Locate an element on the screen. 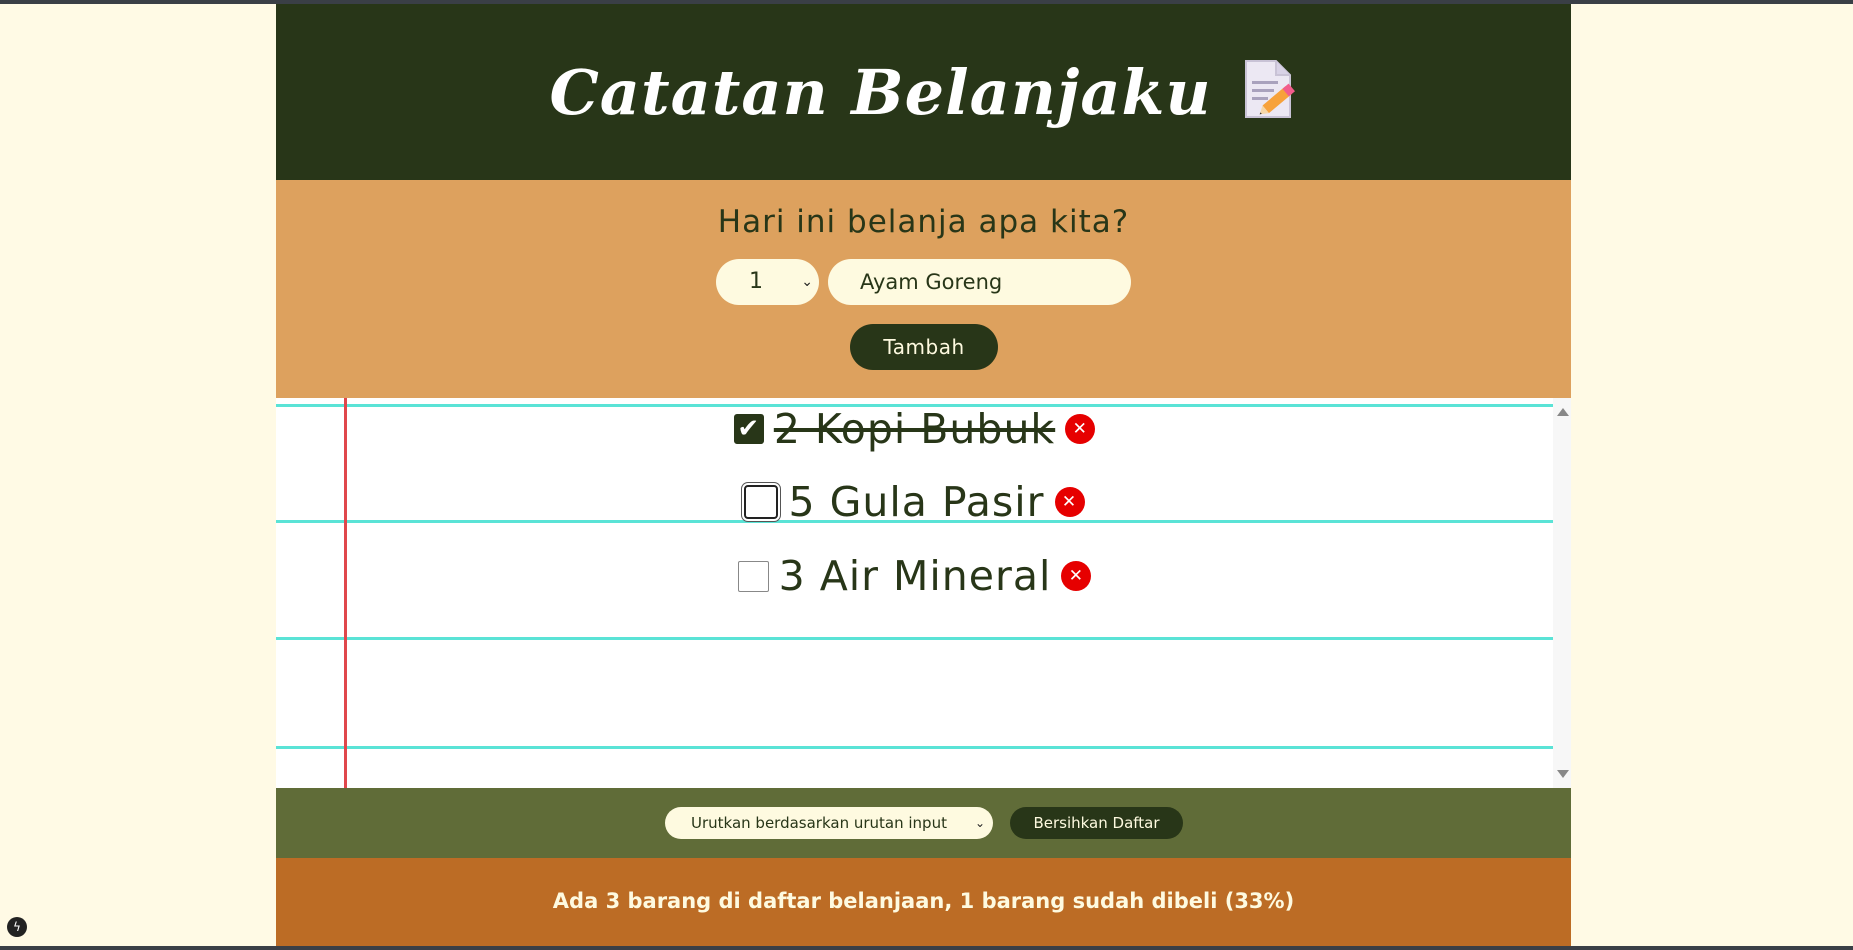 This screenshot has width=1853, height=950. list-item: 5 Gula Pasir ✕ is located at coordinates (914, 502).